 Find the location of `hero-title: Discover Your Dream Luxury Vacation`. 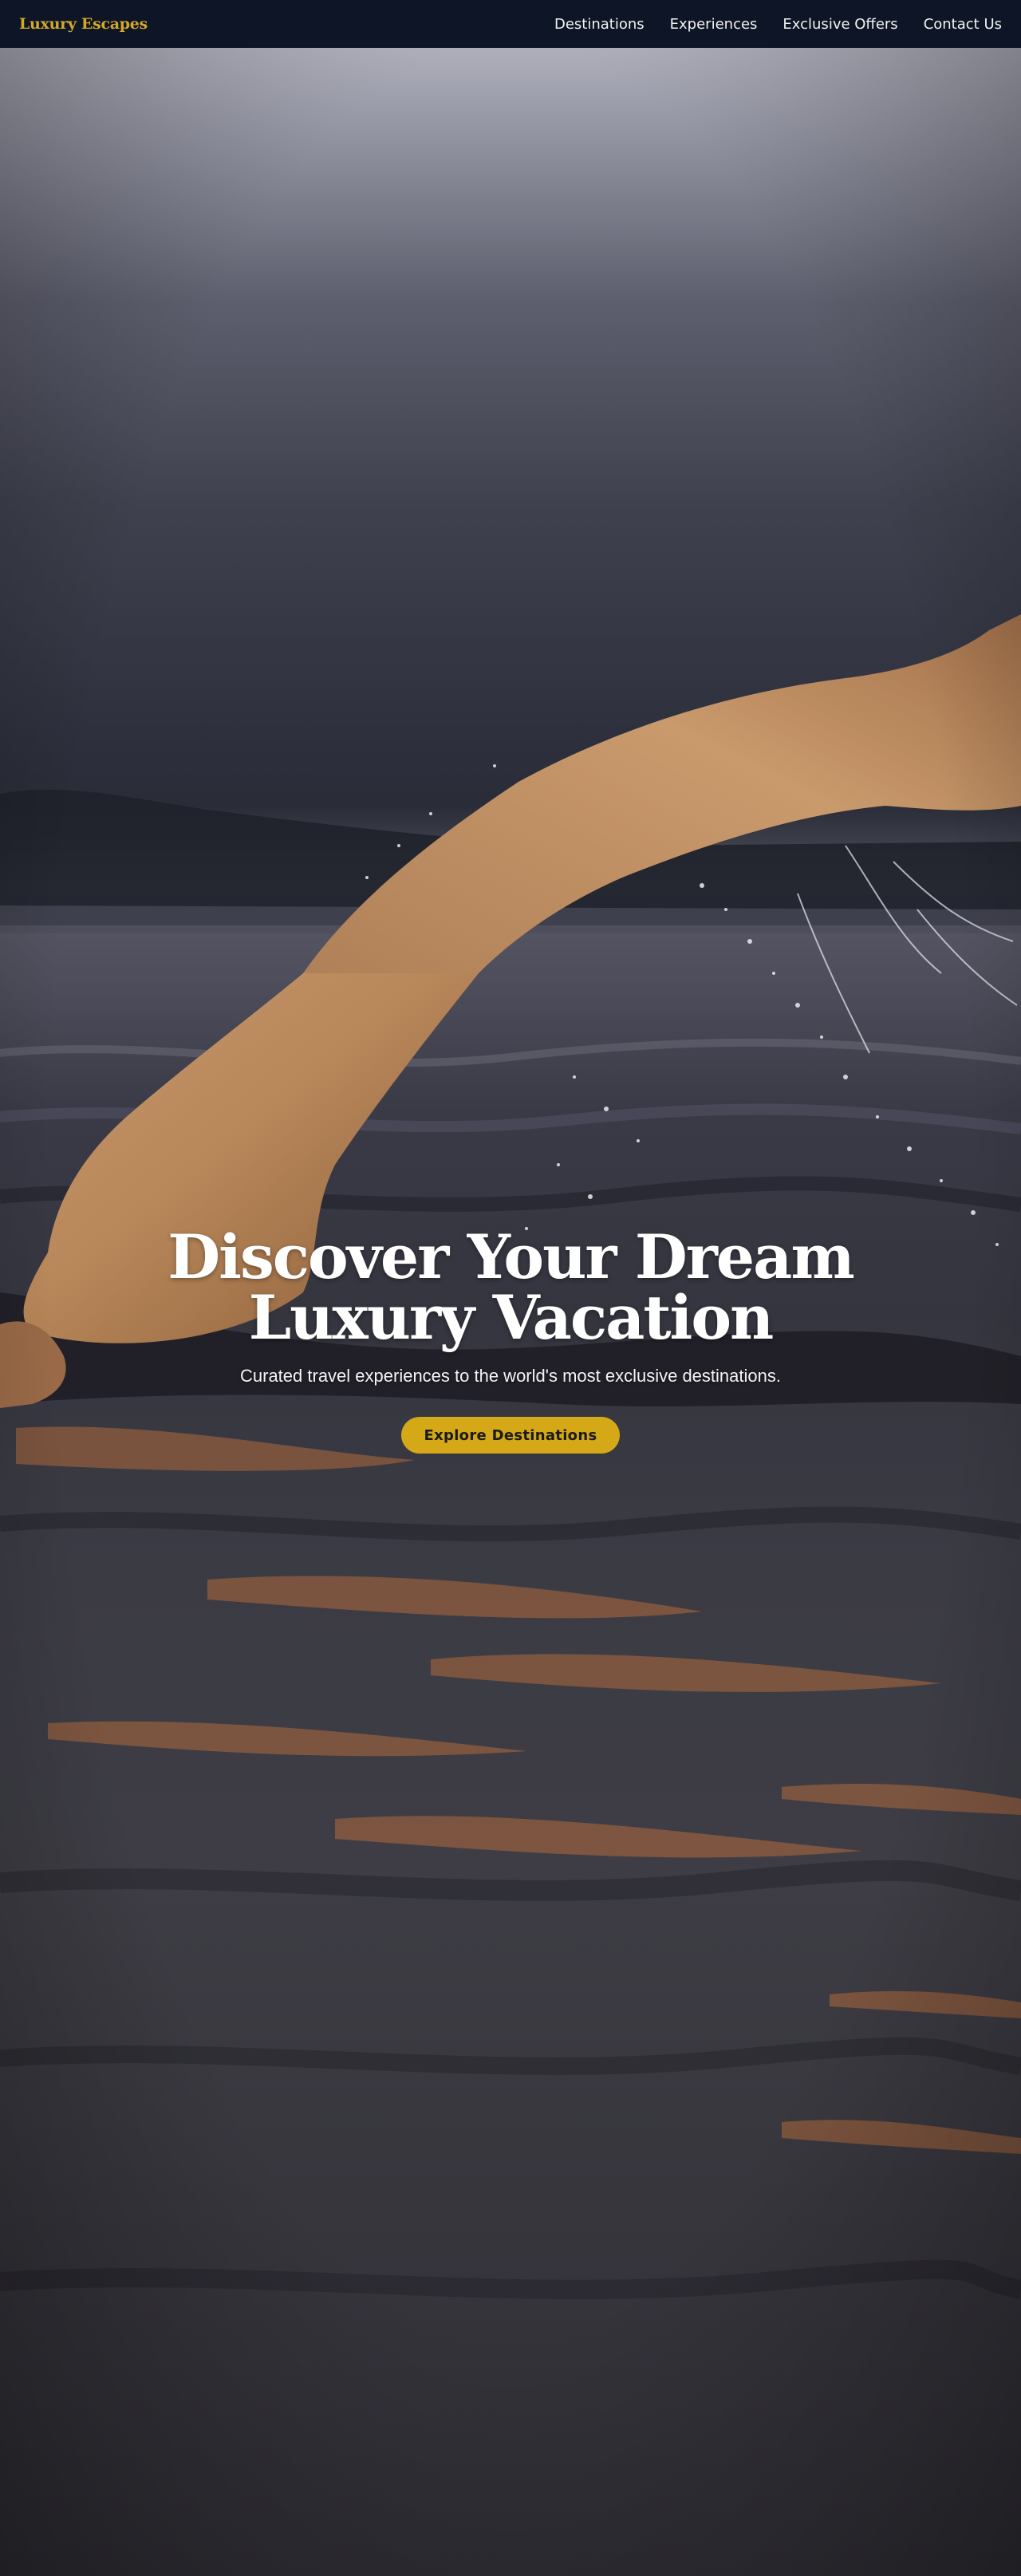

hero-title: Discover Your Dream Luxury Vacation is located at coordinates (511, 1287).